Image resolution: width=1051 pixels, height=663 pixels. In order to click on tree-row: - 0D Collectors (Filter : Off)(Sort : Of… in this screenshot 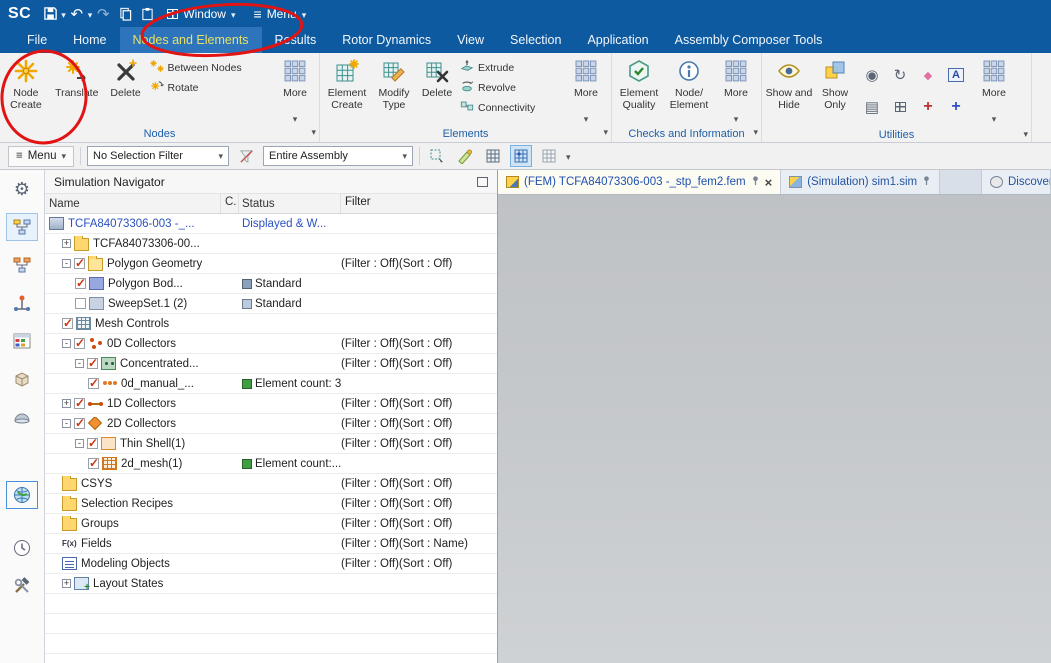, I will do `click(271, 344)`.